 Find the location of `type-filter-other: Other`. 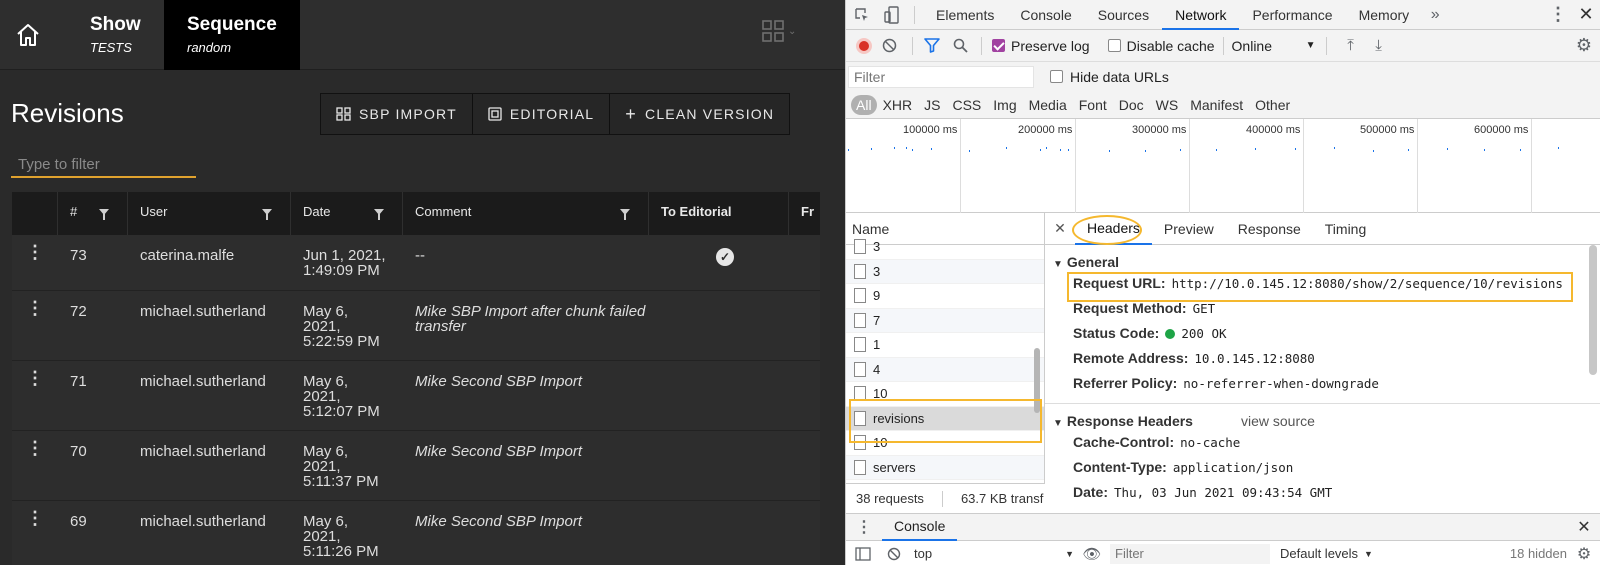

type-filter-other: Other is located at coordinates (1272, 105).